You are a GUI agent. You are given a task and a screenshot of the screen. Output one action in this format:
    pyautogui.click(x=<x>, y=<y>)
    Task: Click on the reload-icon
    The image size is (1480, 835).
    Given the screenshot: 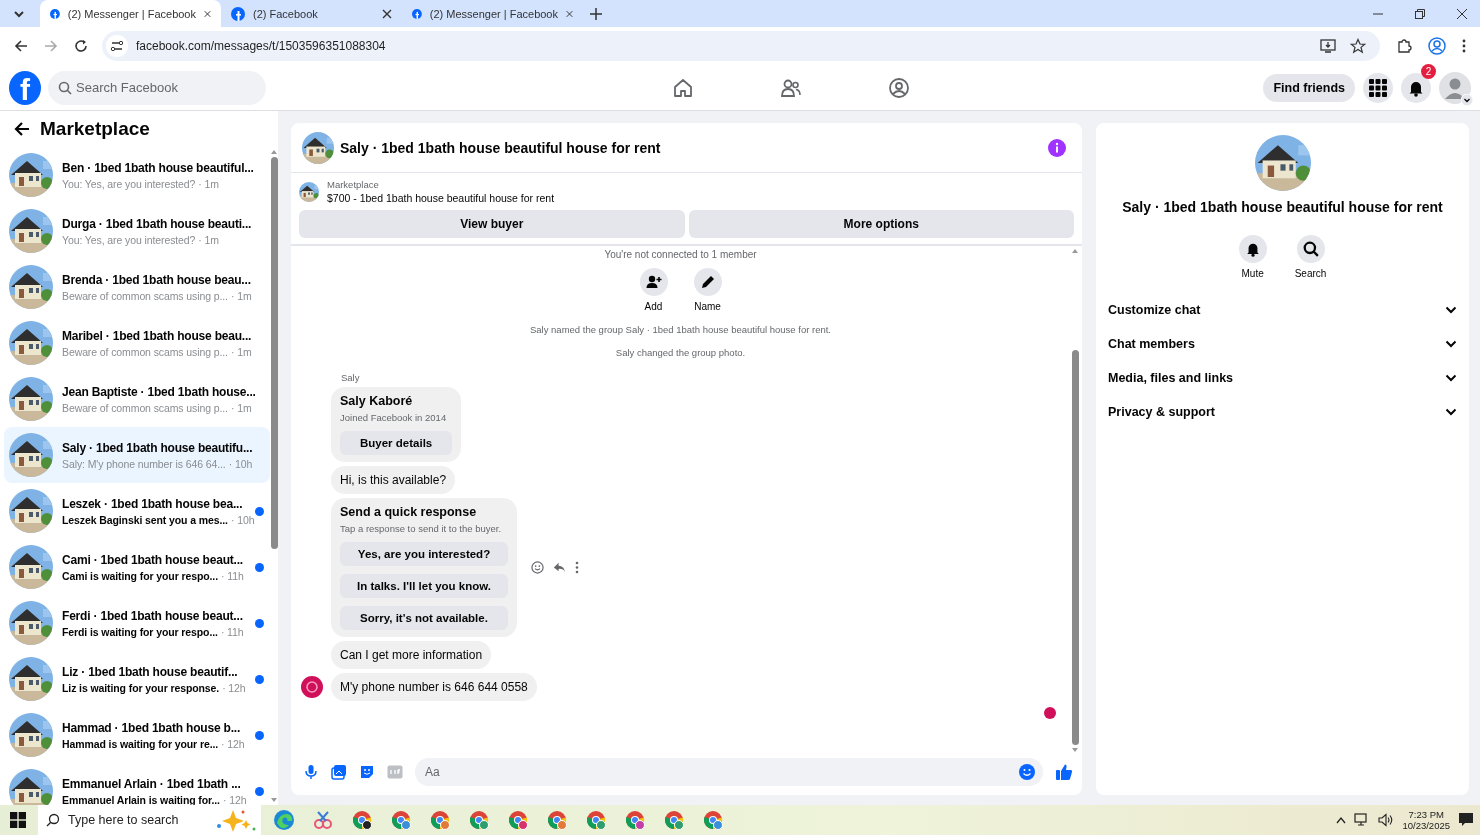 What is the action you would take?
    pyautogui.click(x=81, y=46)
    